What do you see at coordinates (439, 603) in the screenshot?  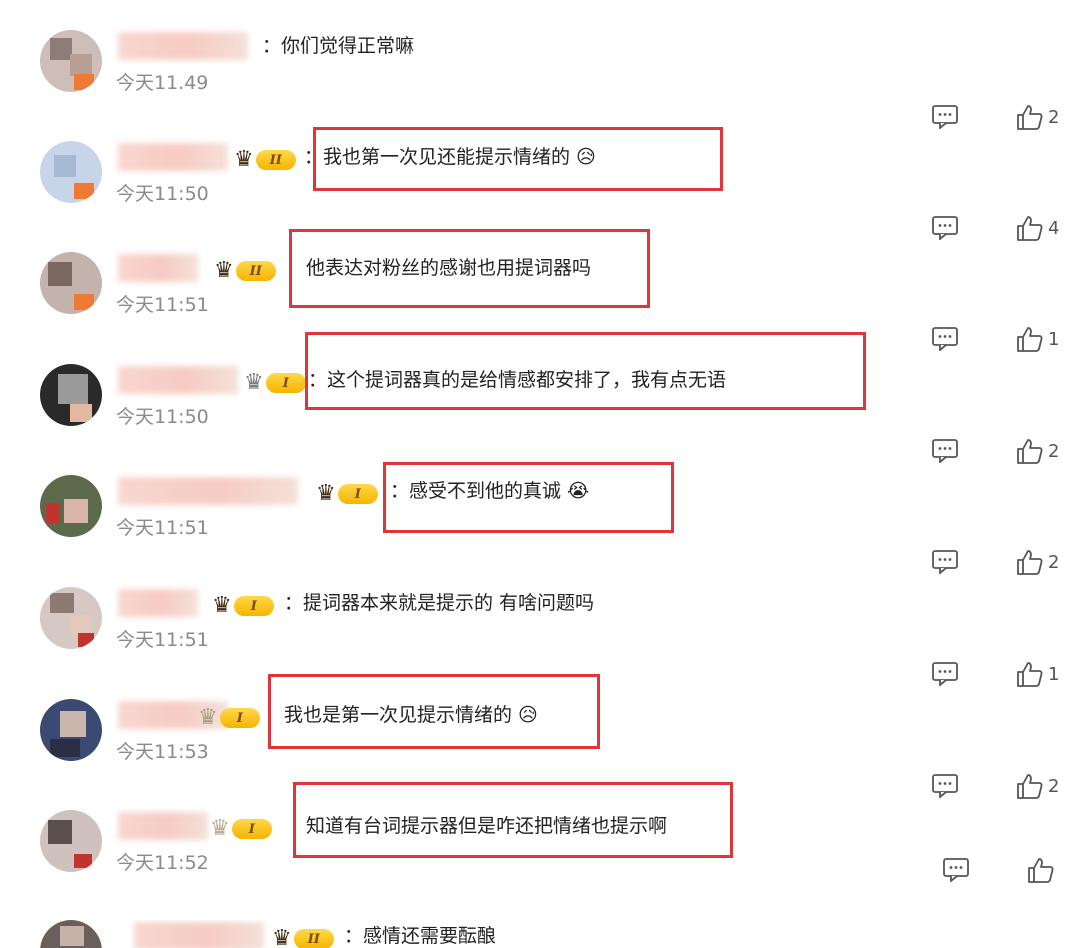 I see `comment-text: ：提词器本来就是提示的 有啥问题吗` at bounding box center [439, 603].